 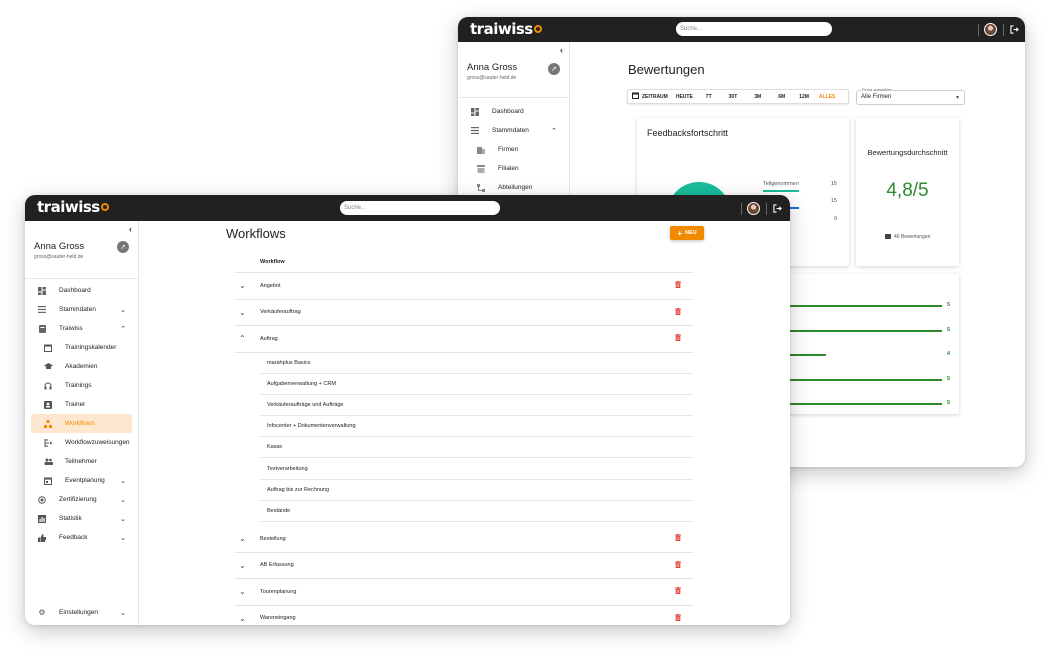 What do you see at coordinates (513, 168) in the screenshot?
I see `sidebar-item-filialen: Filialen` at bounding box center [513, 168].